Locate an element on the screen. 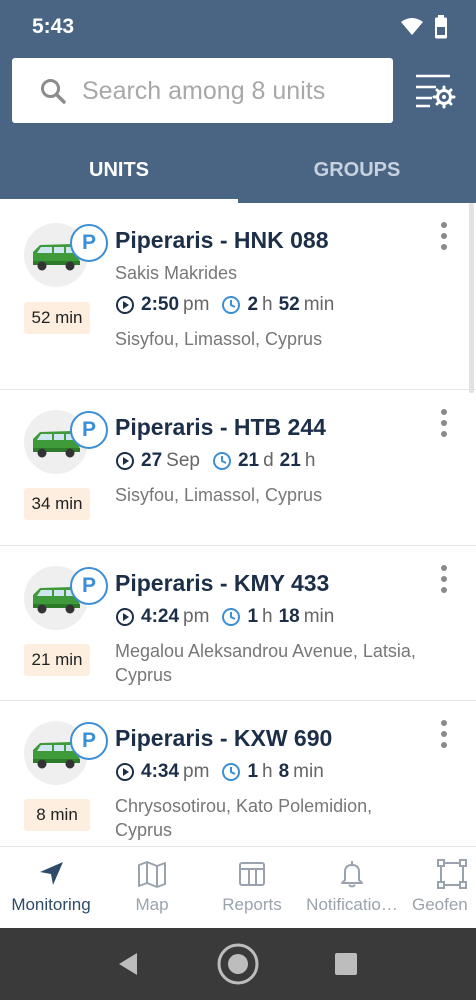 This screenshot has width=476, height=1000. nav-geofences: Geofen is located at coordinates (443, 888).